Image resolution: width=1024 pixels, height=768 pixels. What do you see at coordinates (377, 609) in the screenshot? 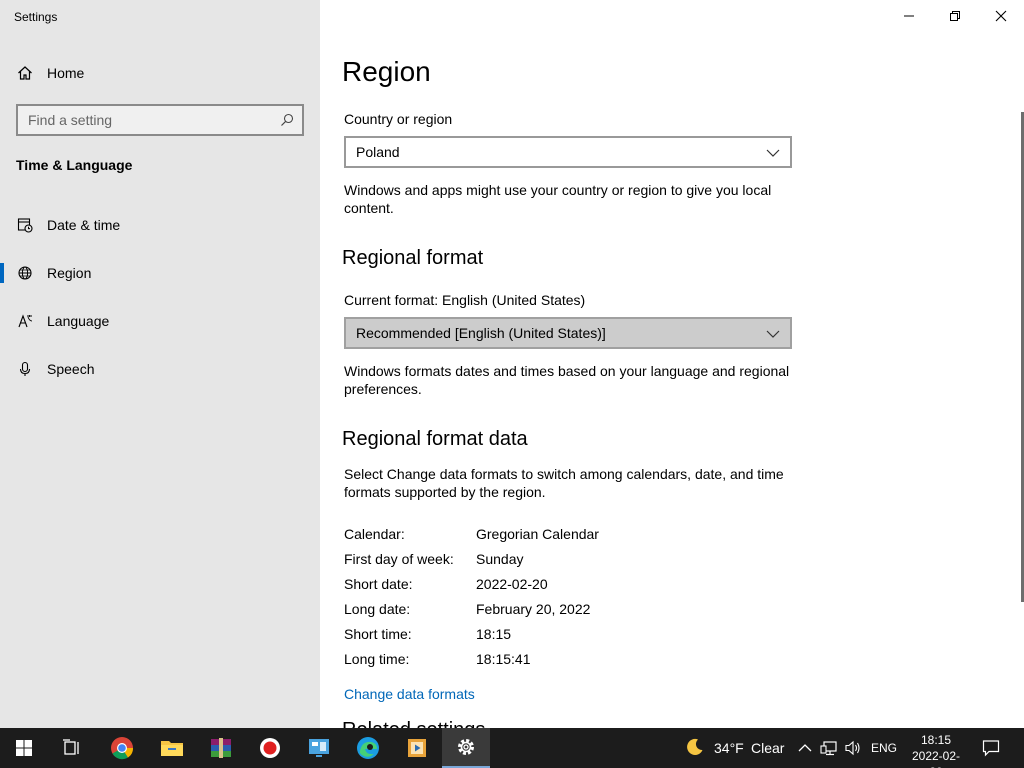
I see `row-key: Long date:` at bounding box center [377, 609].